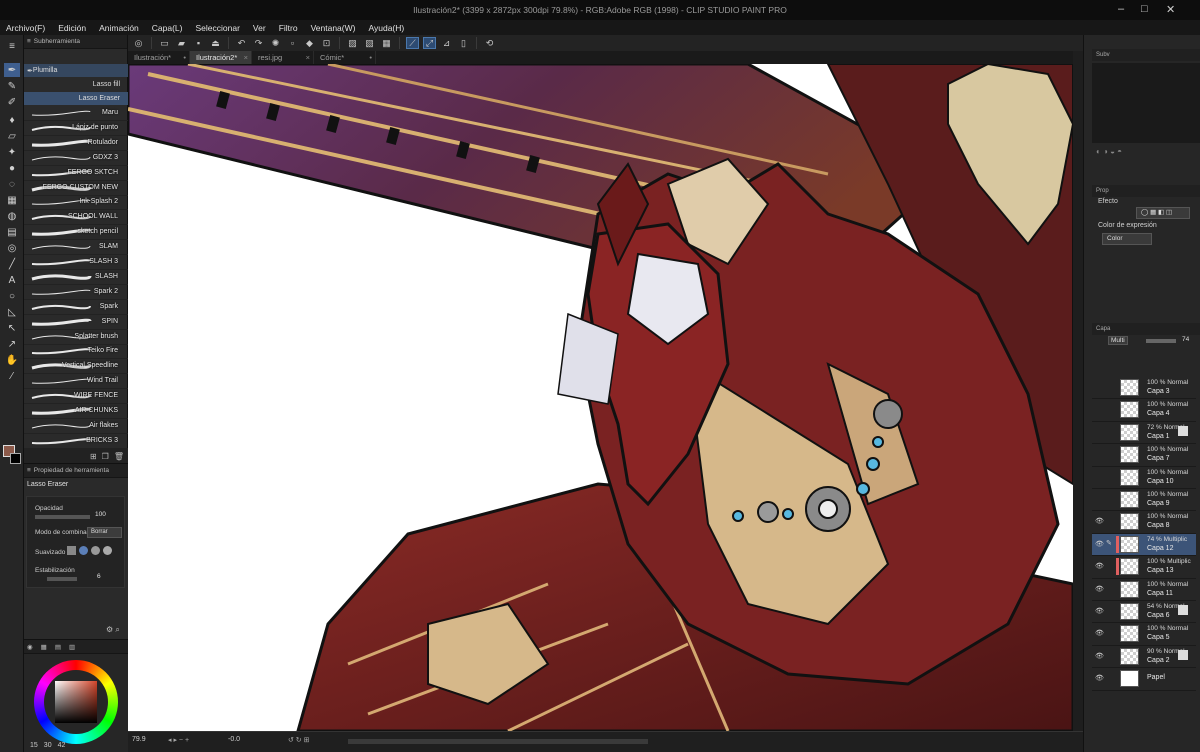 The height and width of the screenshot is (752, 1200). Describe the element at coordinates (12, 46) in the screenshot. I see `tool-menu-icon: ≡` at that location.